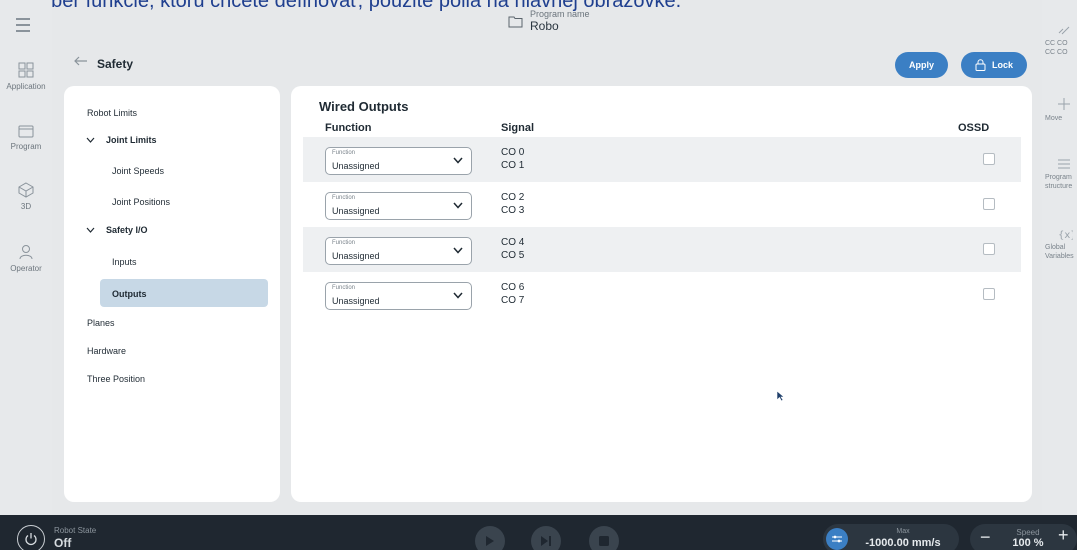 The height and width of the screenshot is (550, 1077). I want to click on nav-program-structure: Program structure, so click(1059, 174).